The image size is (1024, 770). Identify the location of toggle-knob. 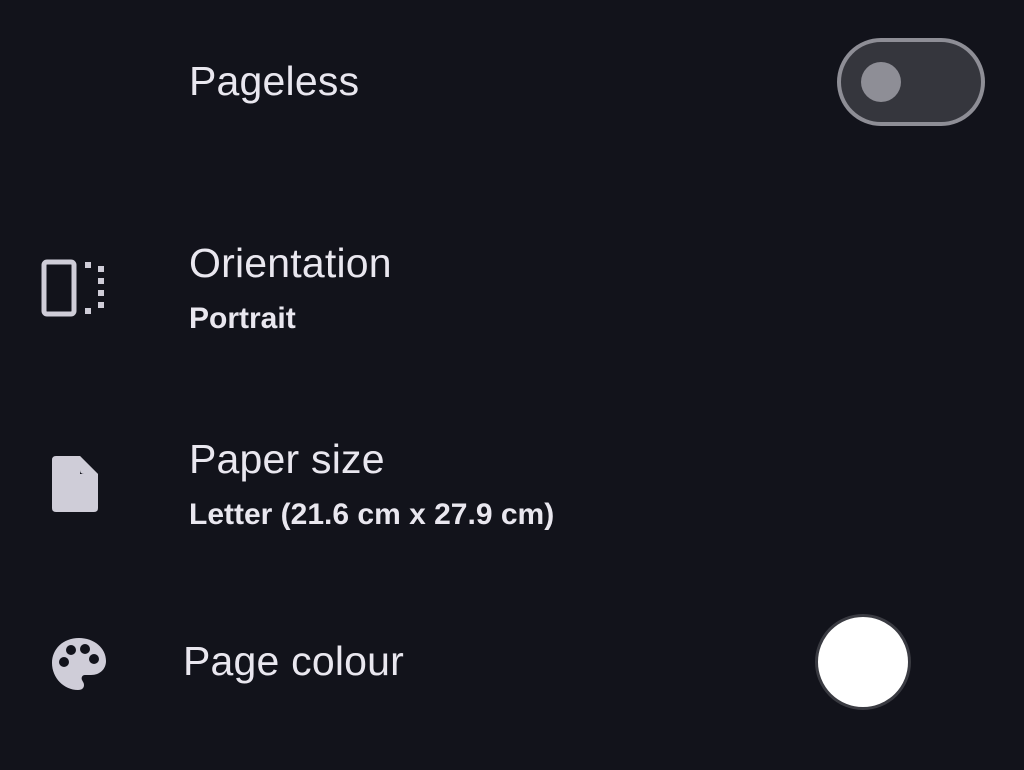
(881, 82).